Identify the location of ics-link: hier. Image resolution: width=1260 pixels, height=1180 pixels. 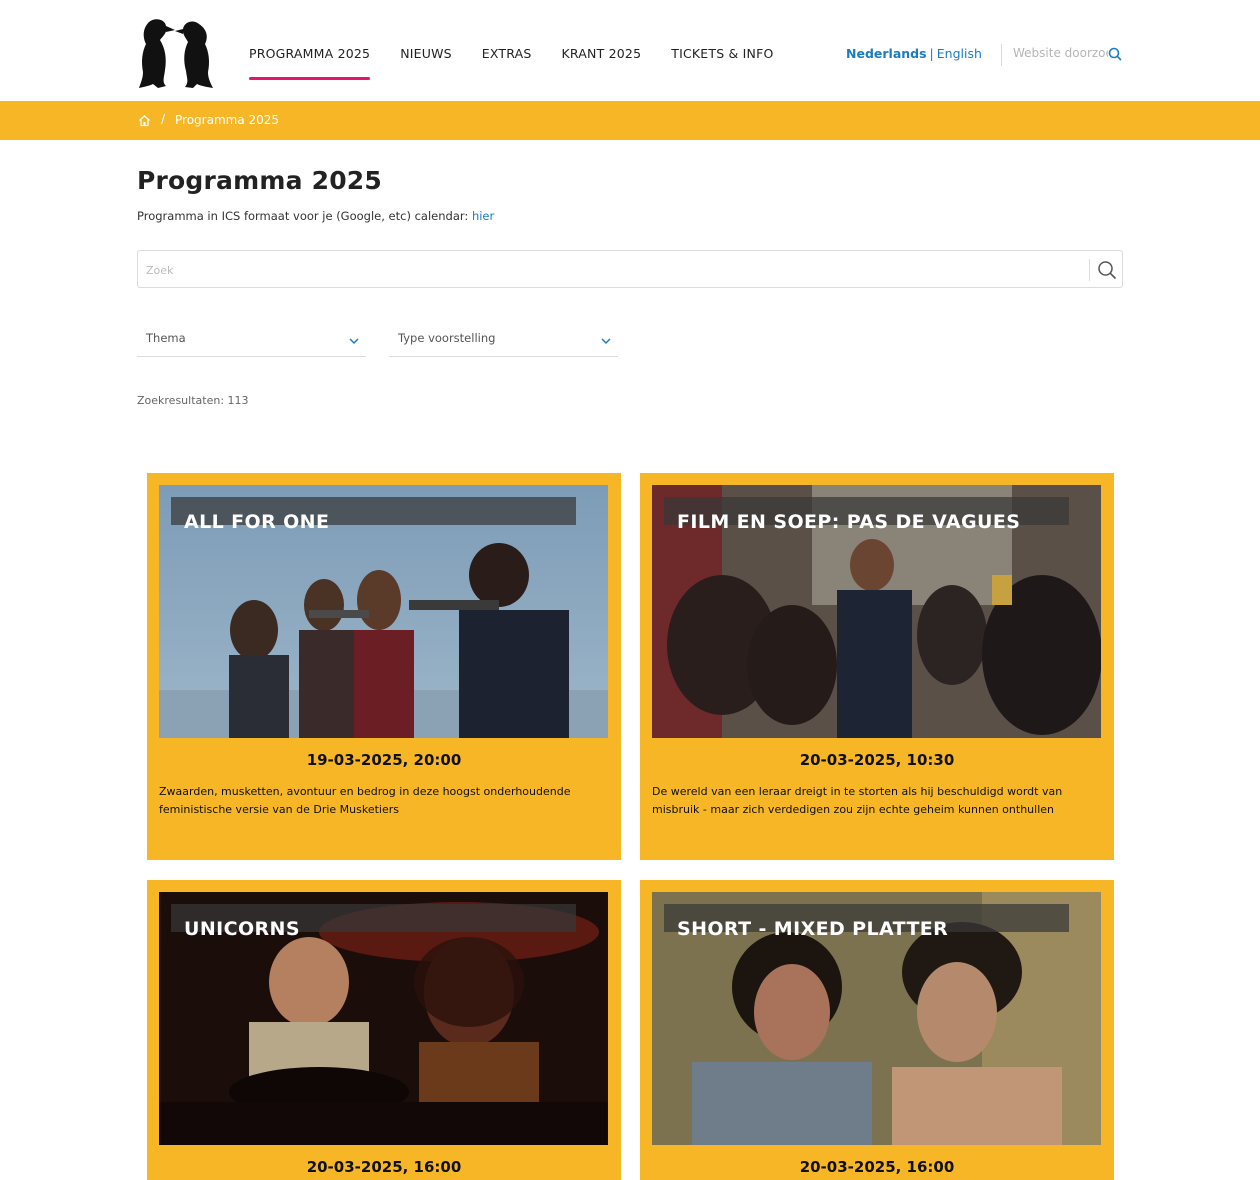
(483, 216).